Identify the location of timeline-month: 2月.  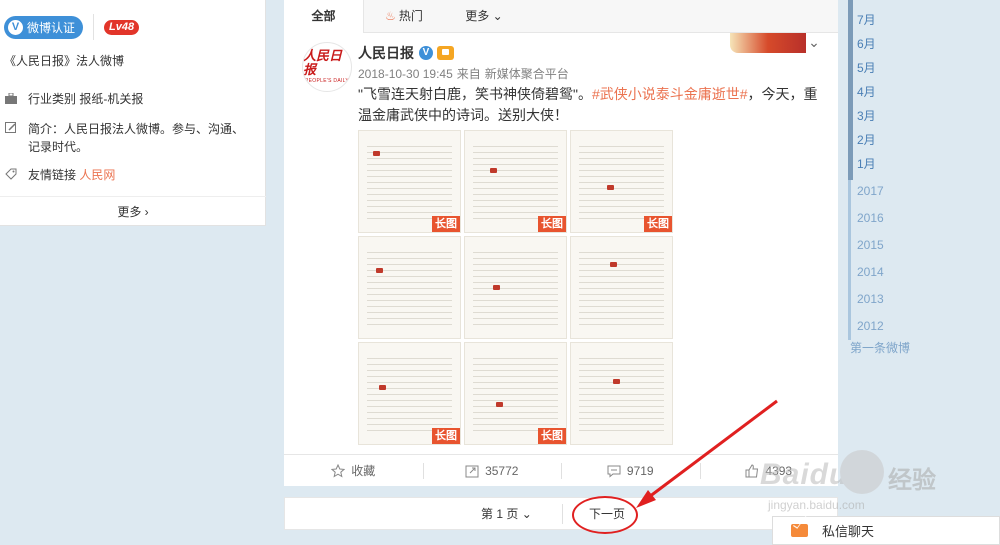
(866, 139).